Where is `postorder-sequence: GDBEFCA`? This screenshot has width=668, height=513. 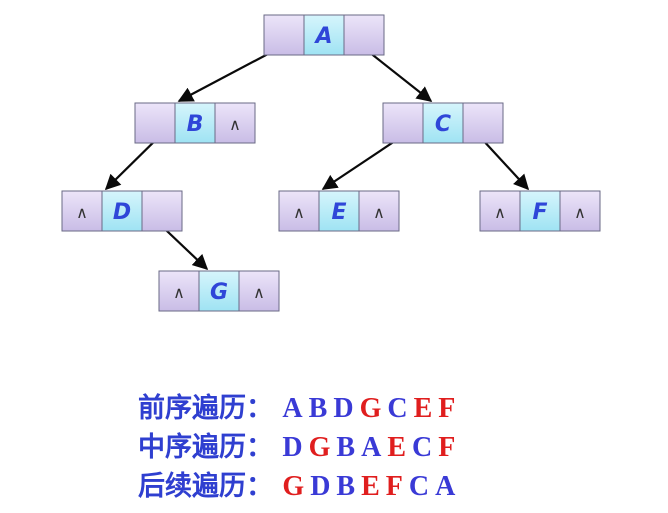
postorder-sequence: GDBEFCA is located at coordinates (371, 486).